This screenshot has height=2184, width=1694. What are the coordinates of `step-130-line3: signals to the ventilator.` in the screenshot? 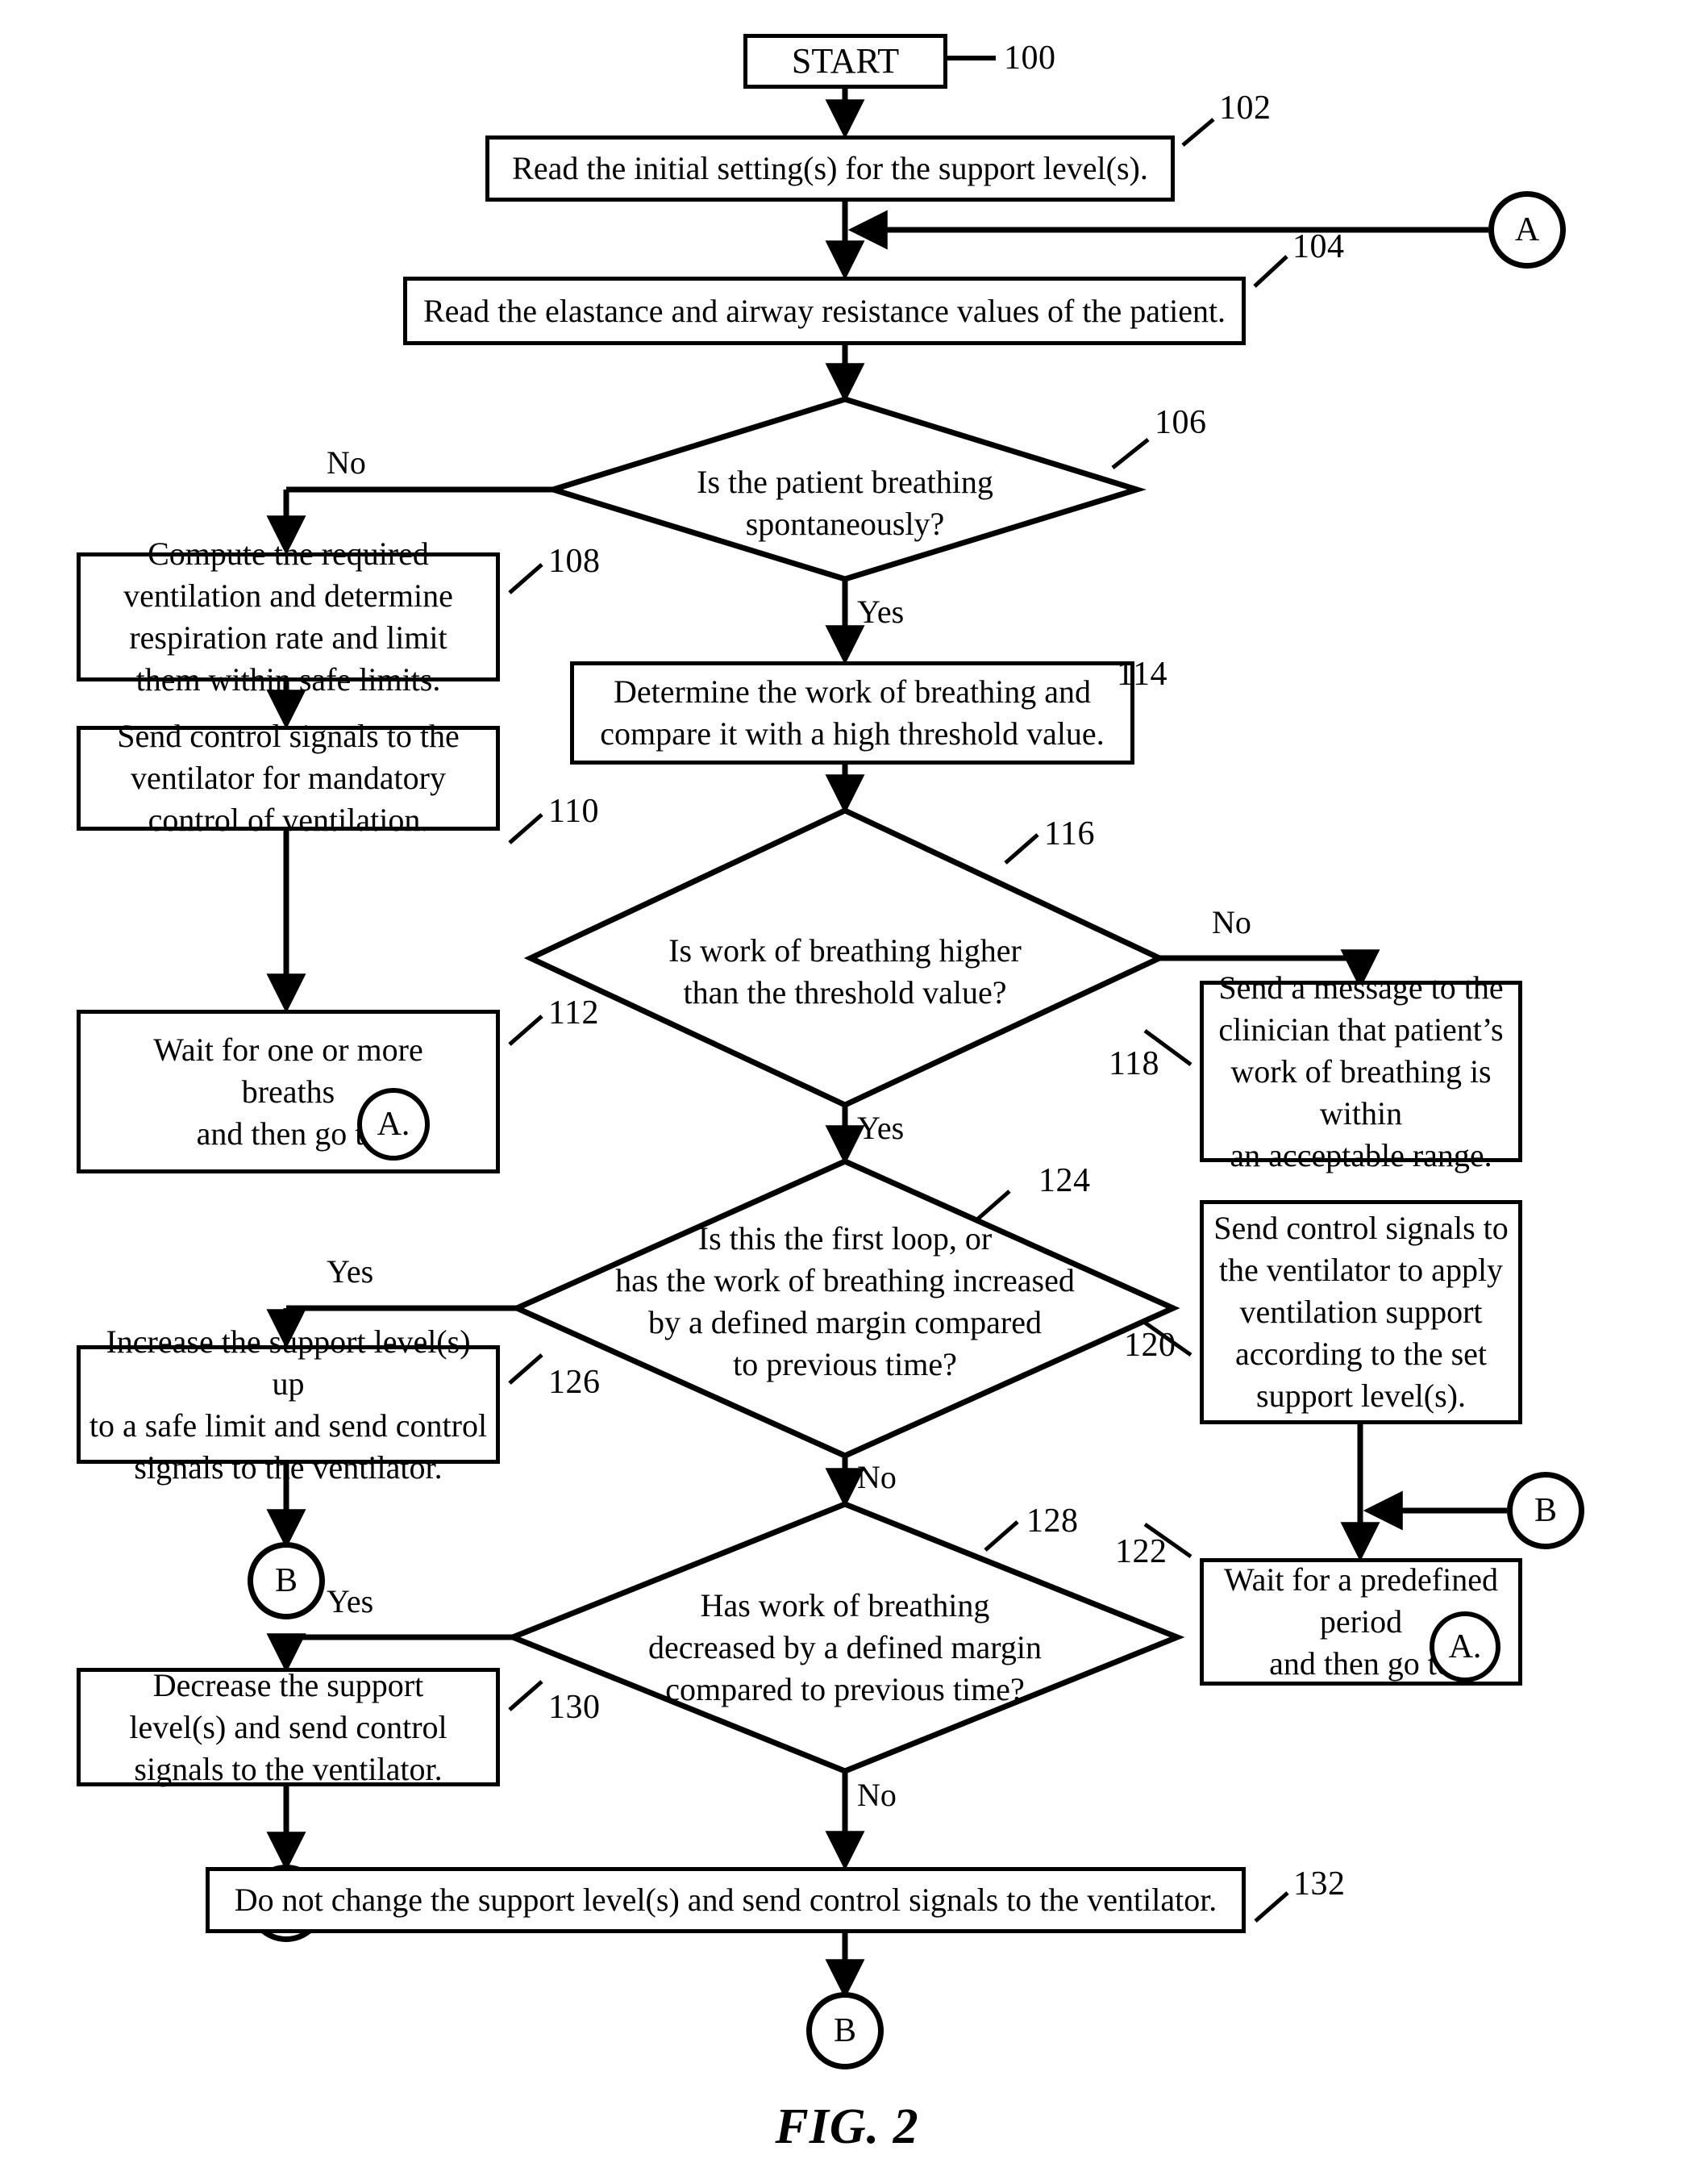 It's located at (288, 1768).